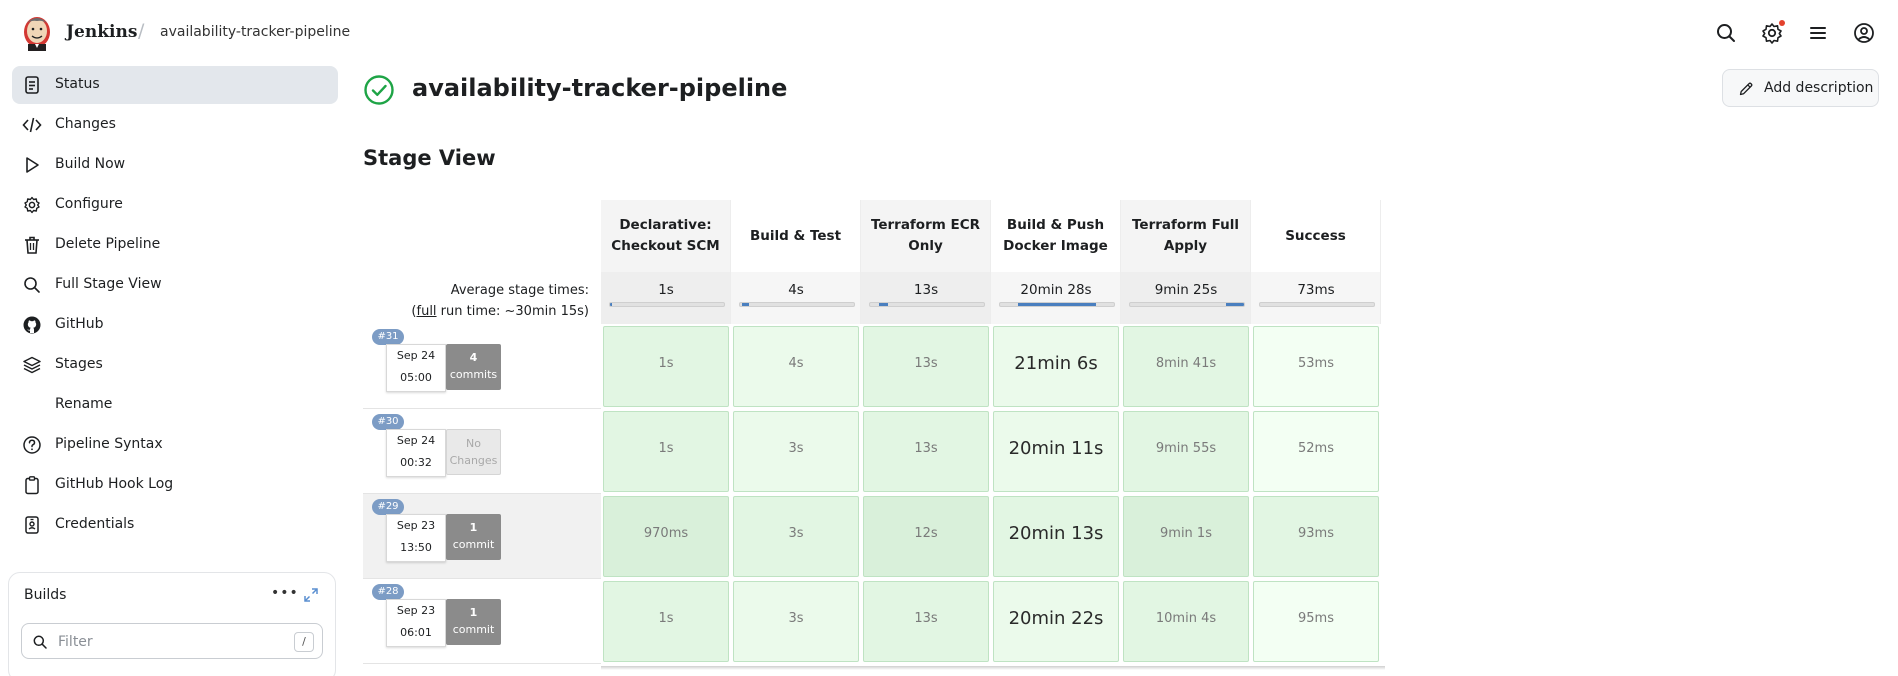 The height and width of the screenshot is (676, 1898). What do you see at coordinates (285, 593) in the screenshot?
I see `builds-more-button: •••` at bounding box center [285, 593].